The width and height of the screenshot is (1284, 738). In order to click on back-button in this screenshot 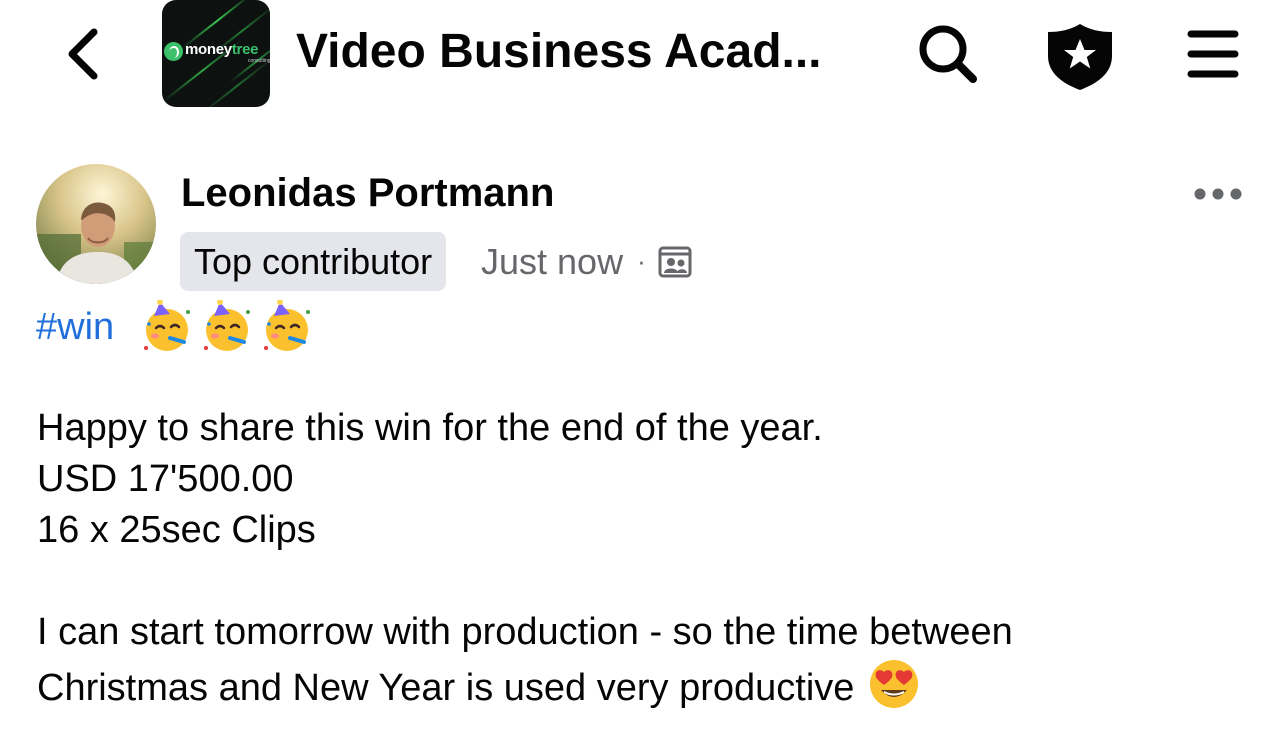, I will do `click(84, 54)`.